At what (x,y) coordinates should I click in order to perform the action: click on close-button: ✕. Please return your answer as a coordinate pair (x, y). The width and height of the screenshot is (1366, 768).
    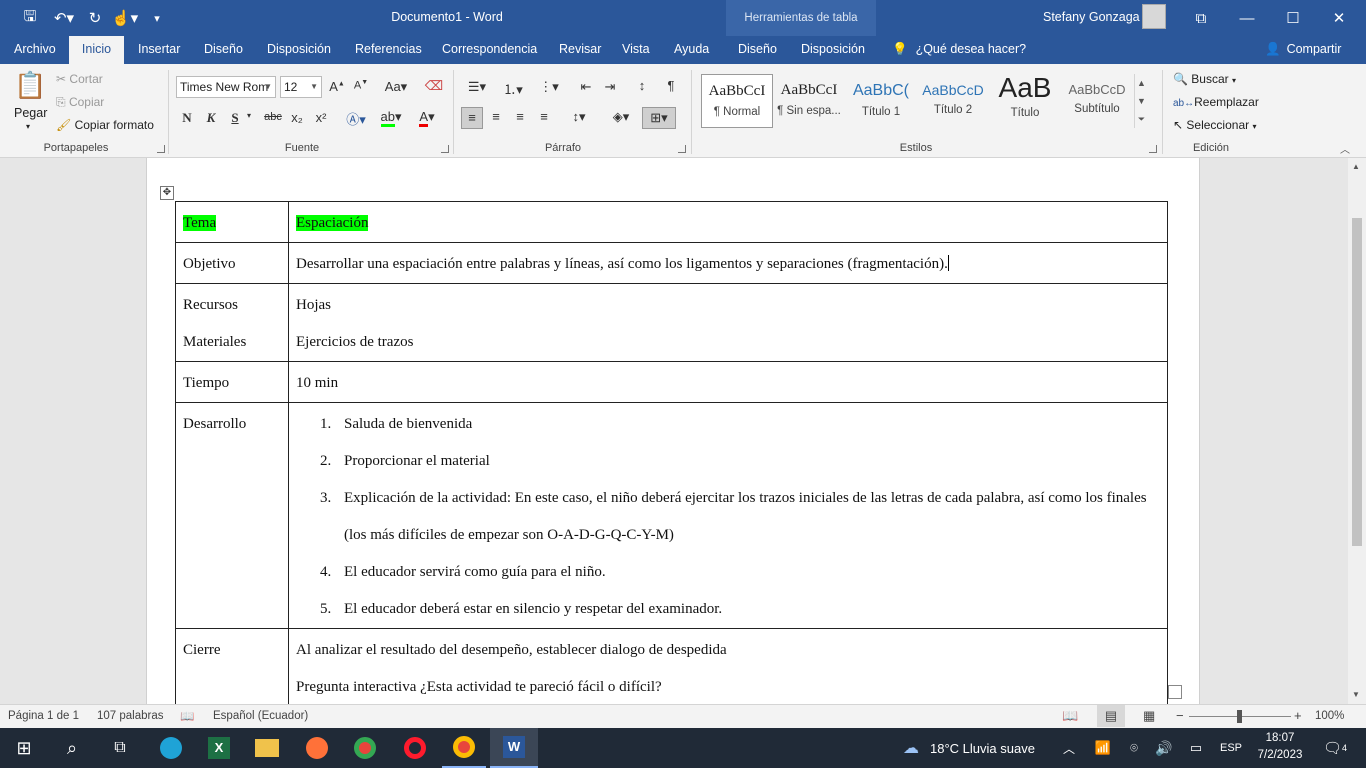
    Looking at the image, I should click on (1339, 18).